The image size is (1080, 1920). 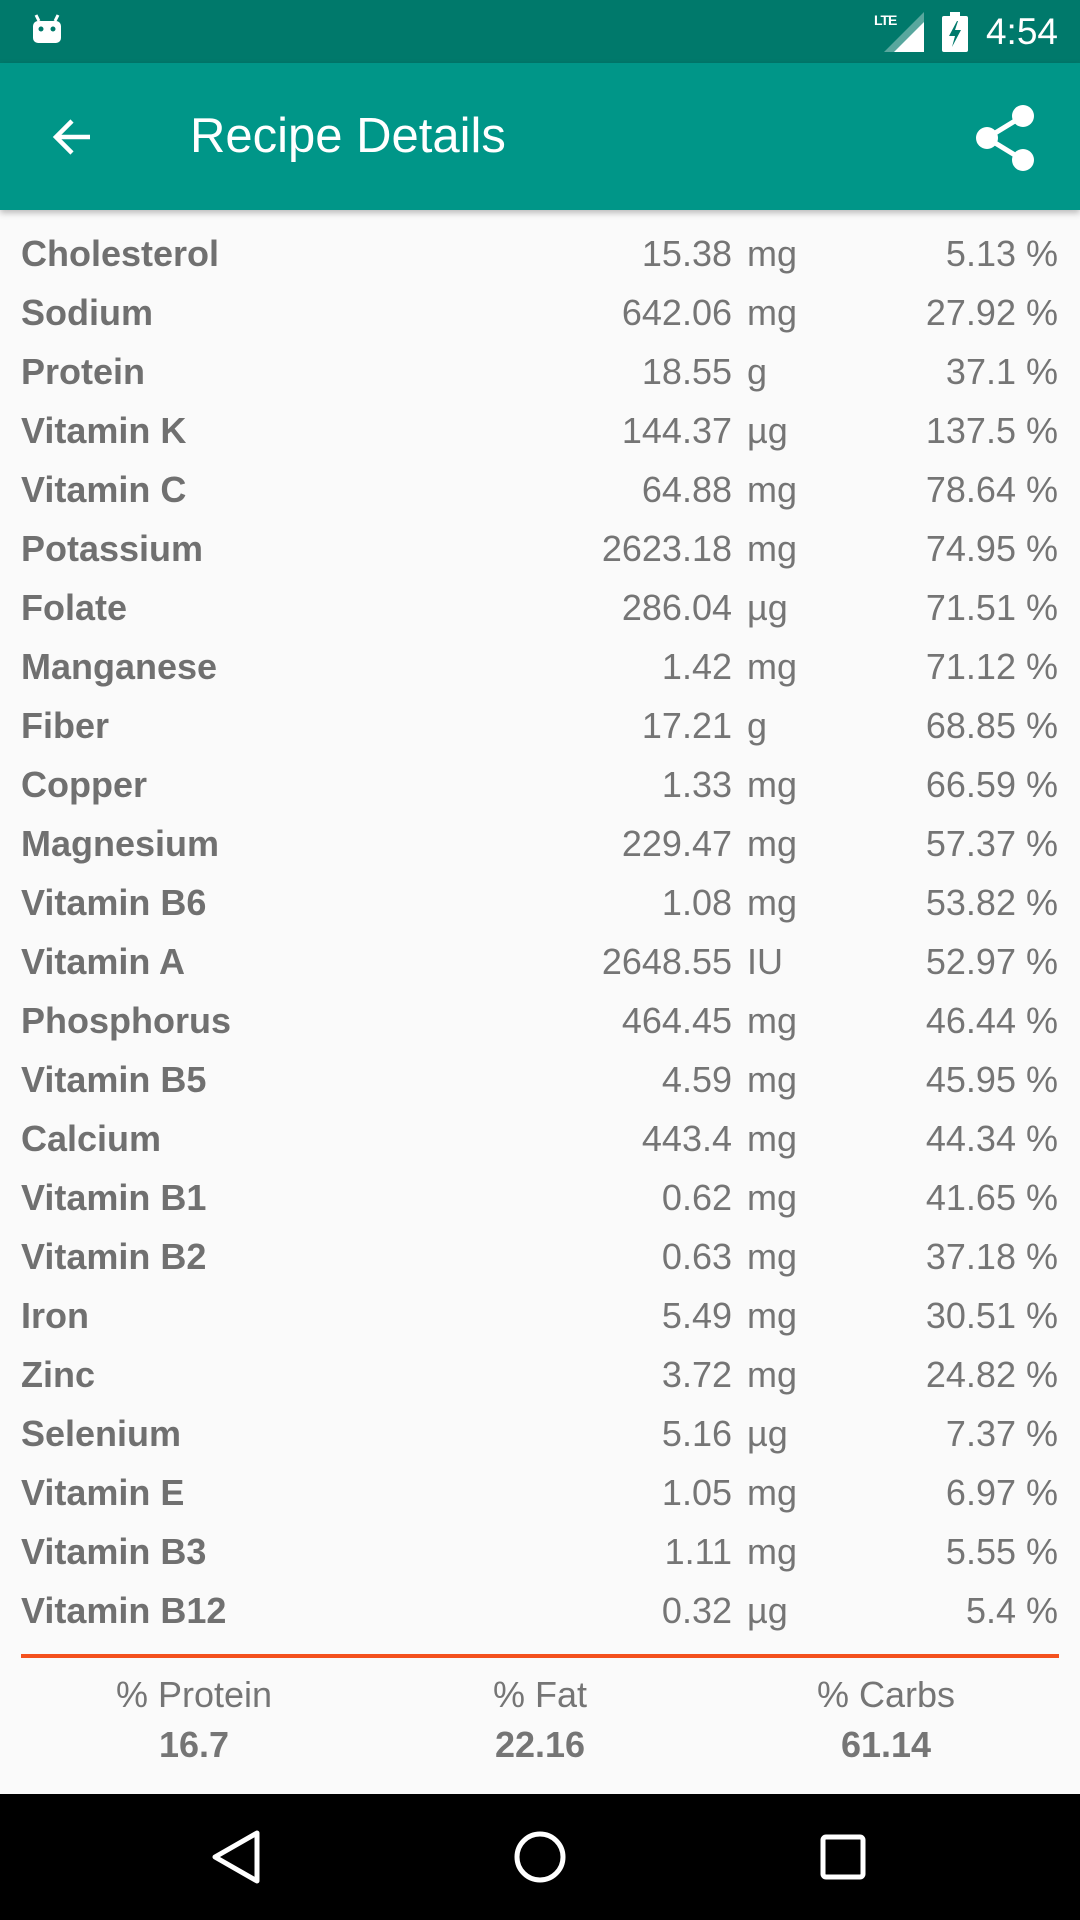 I want to click on share-button, so click(x=1005, y=138).